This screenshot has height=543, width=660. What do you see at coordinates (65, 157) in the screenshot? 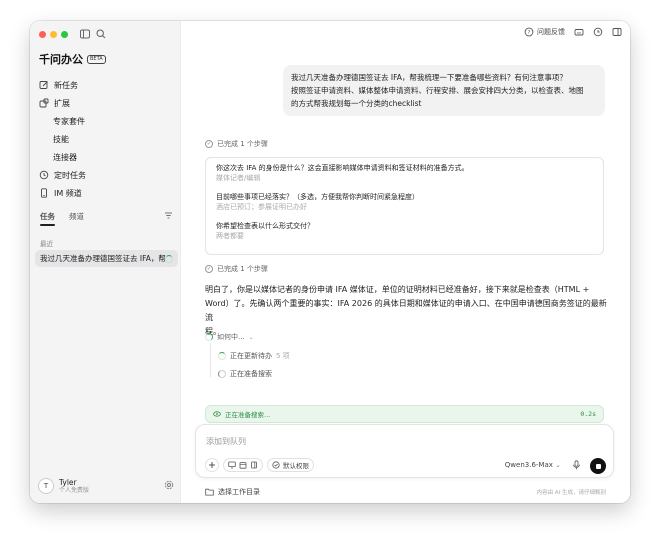
I see `sidebar-item-label: 连接器` at bounding box center [65, 157].